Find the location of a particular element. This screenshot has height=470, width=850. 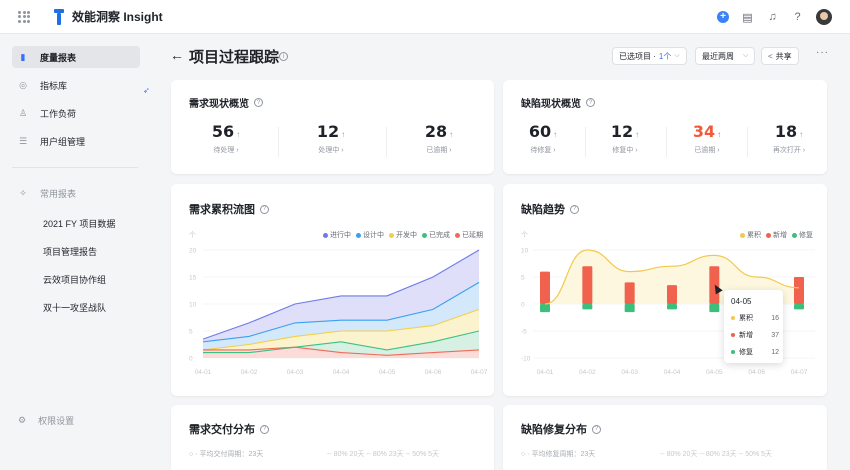

sidebar-item-user-groups: ☰ 用户组管理 is located at coordinates (76, 141).